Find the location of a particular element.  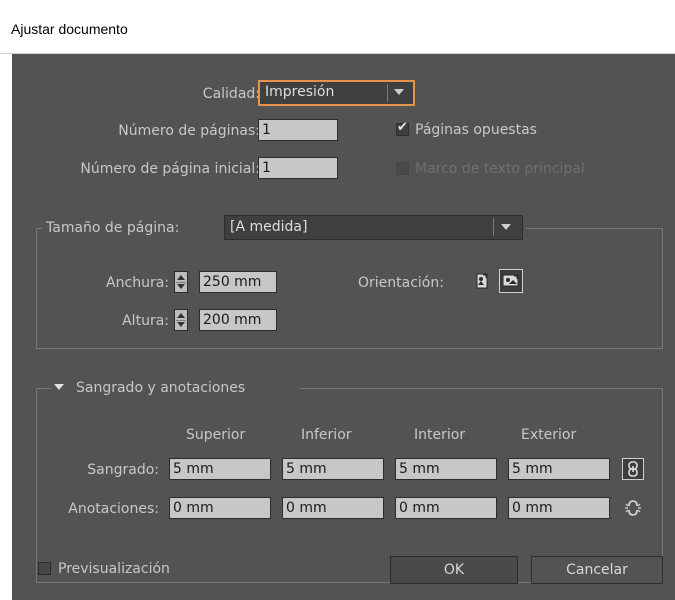

quality-select-value: Impresión is located at coordinates (300, 92).